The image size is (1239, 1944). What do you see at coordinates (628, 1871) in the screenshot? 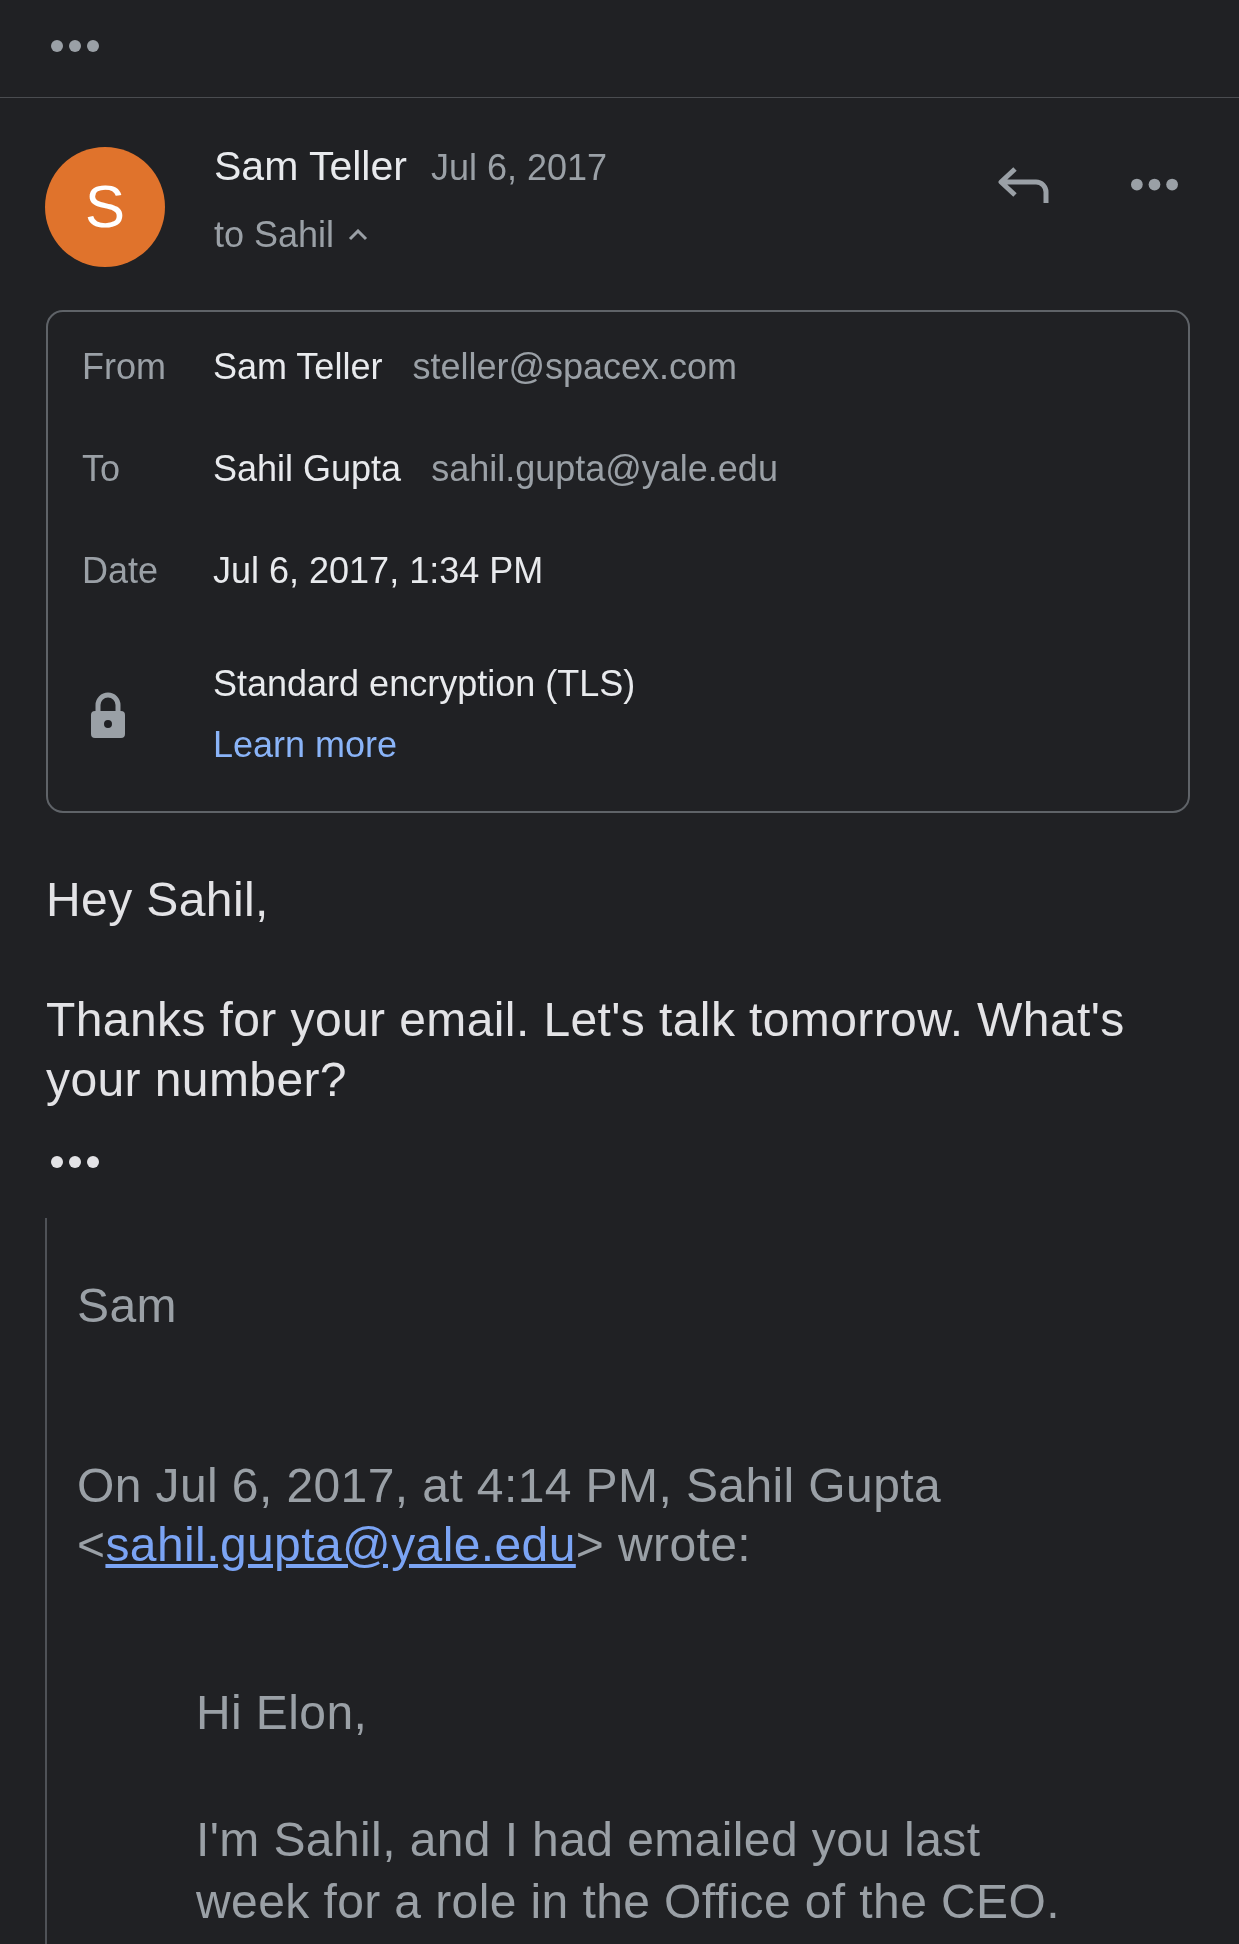
I see `quoted-text: I'm Sahil, and I had emailed you last week for a role in the Office of the CEO.` at bounding box center [628, 1871].